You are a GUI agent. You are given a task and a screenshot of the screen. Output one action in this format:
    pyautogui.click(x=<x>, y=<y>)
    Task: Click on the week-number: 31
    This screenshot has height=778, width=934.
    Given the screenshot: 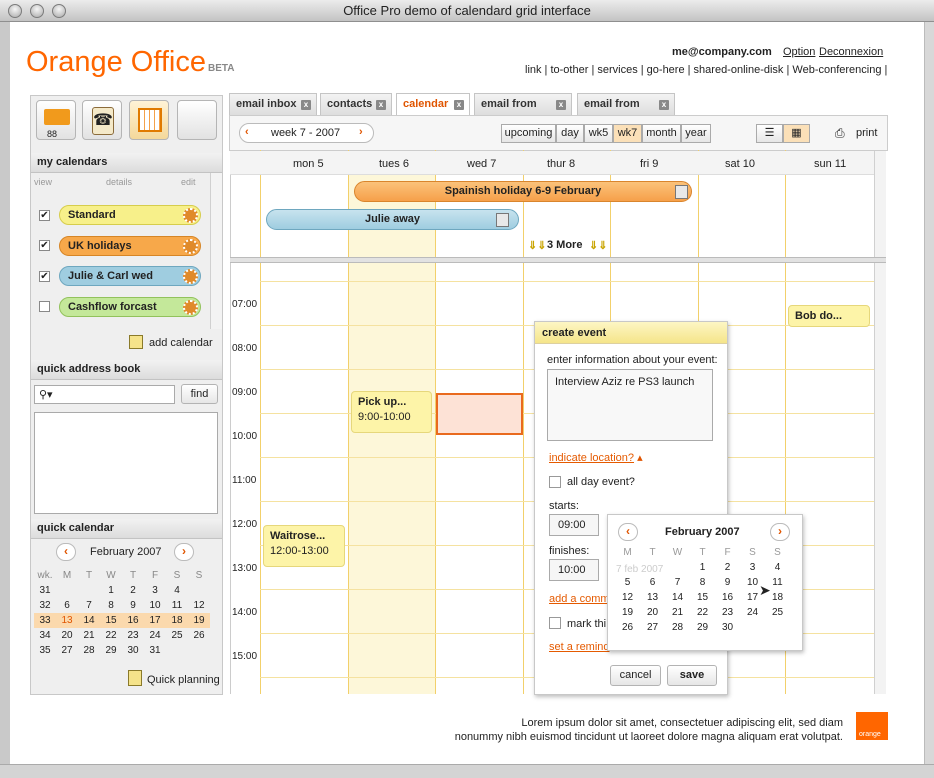 What is the action you would take?
    pyautogui.click(x=45, y=590)
    